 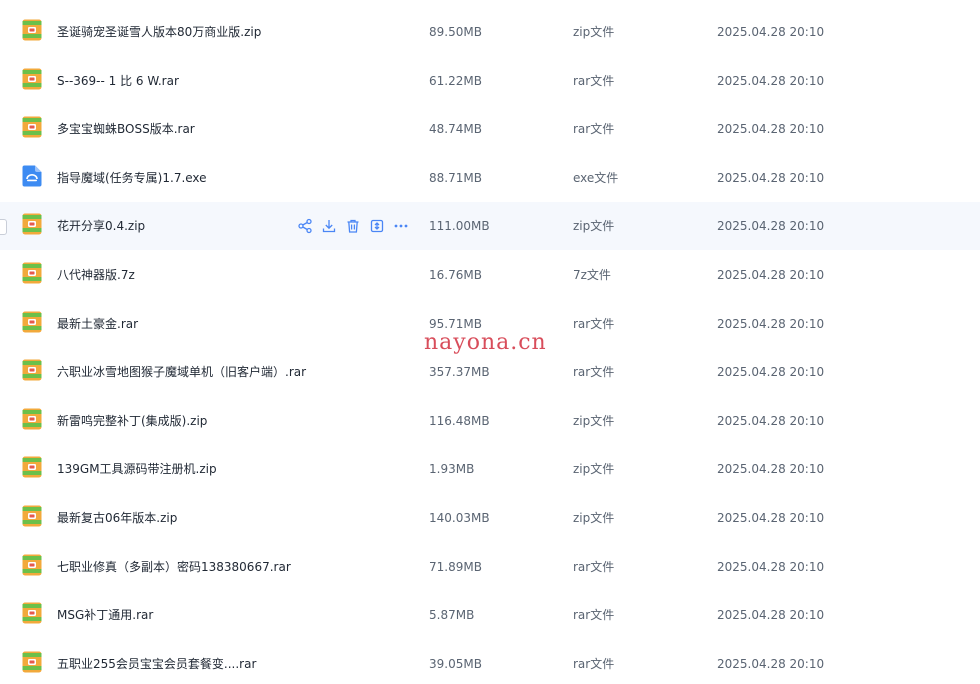 What do you see at coordinates (452, 469) in the screenshot?
I see `file-size: 1.93MB` at bounding box center [452, 469].